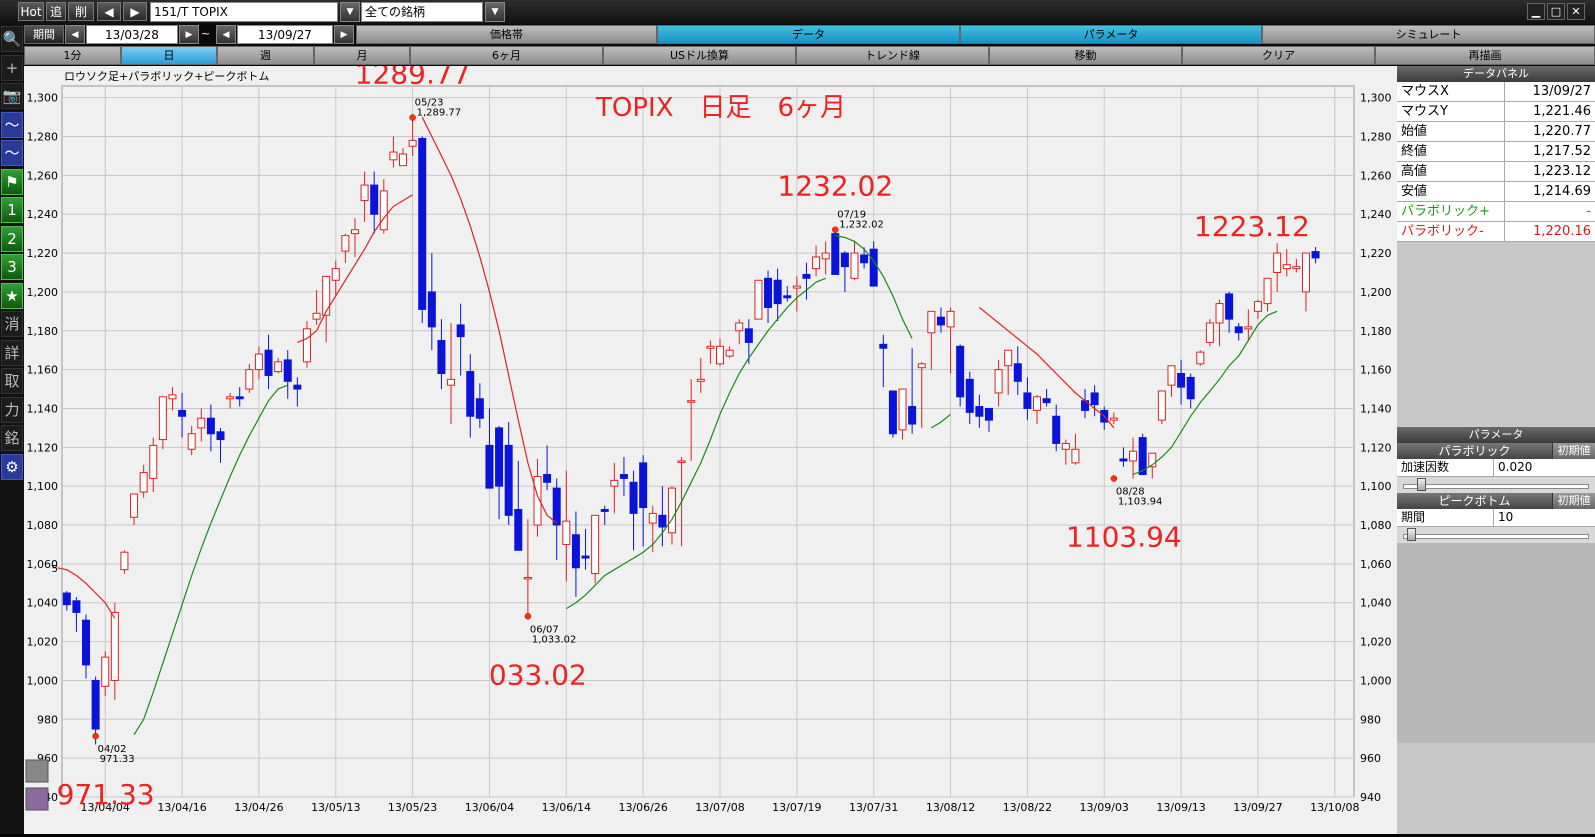 Image resolution: width=1595 pixels, height=837 pixels. What do you see at coordinates (12, 210) in the screenshot?
I see `layout-1-icon: 1` at bounding box center [12, 210].